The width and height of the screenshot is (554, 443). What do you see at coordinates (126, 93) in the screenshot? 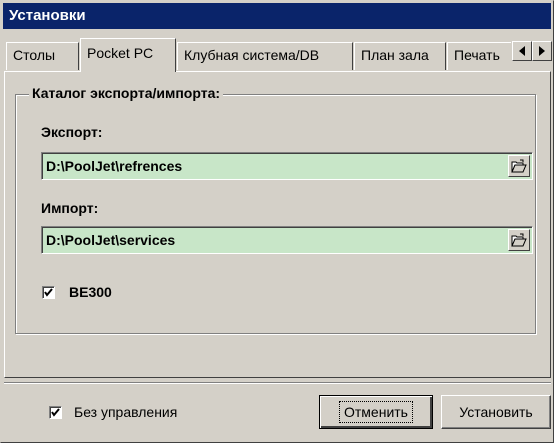
I see `group-title: Каталог экспорта/импорта:` at bounding box center [126, 93].